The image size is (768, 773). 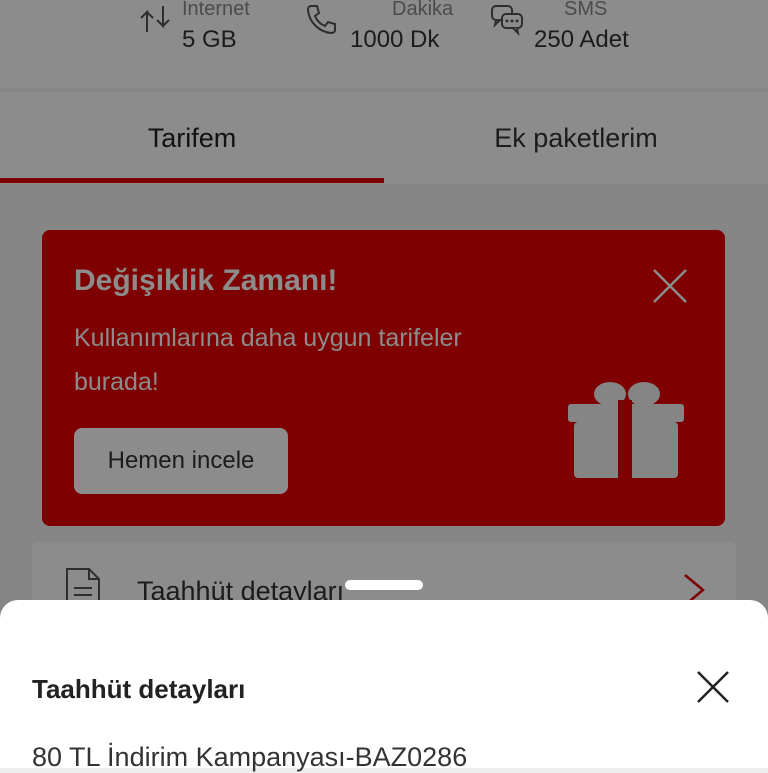 I want to click on sheet-drag-handle, so click(x=384, y=585).